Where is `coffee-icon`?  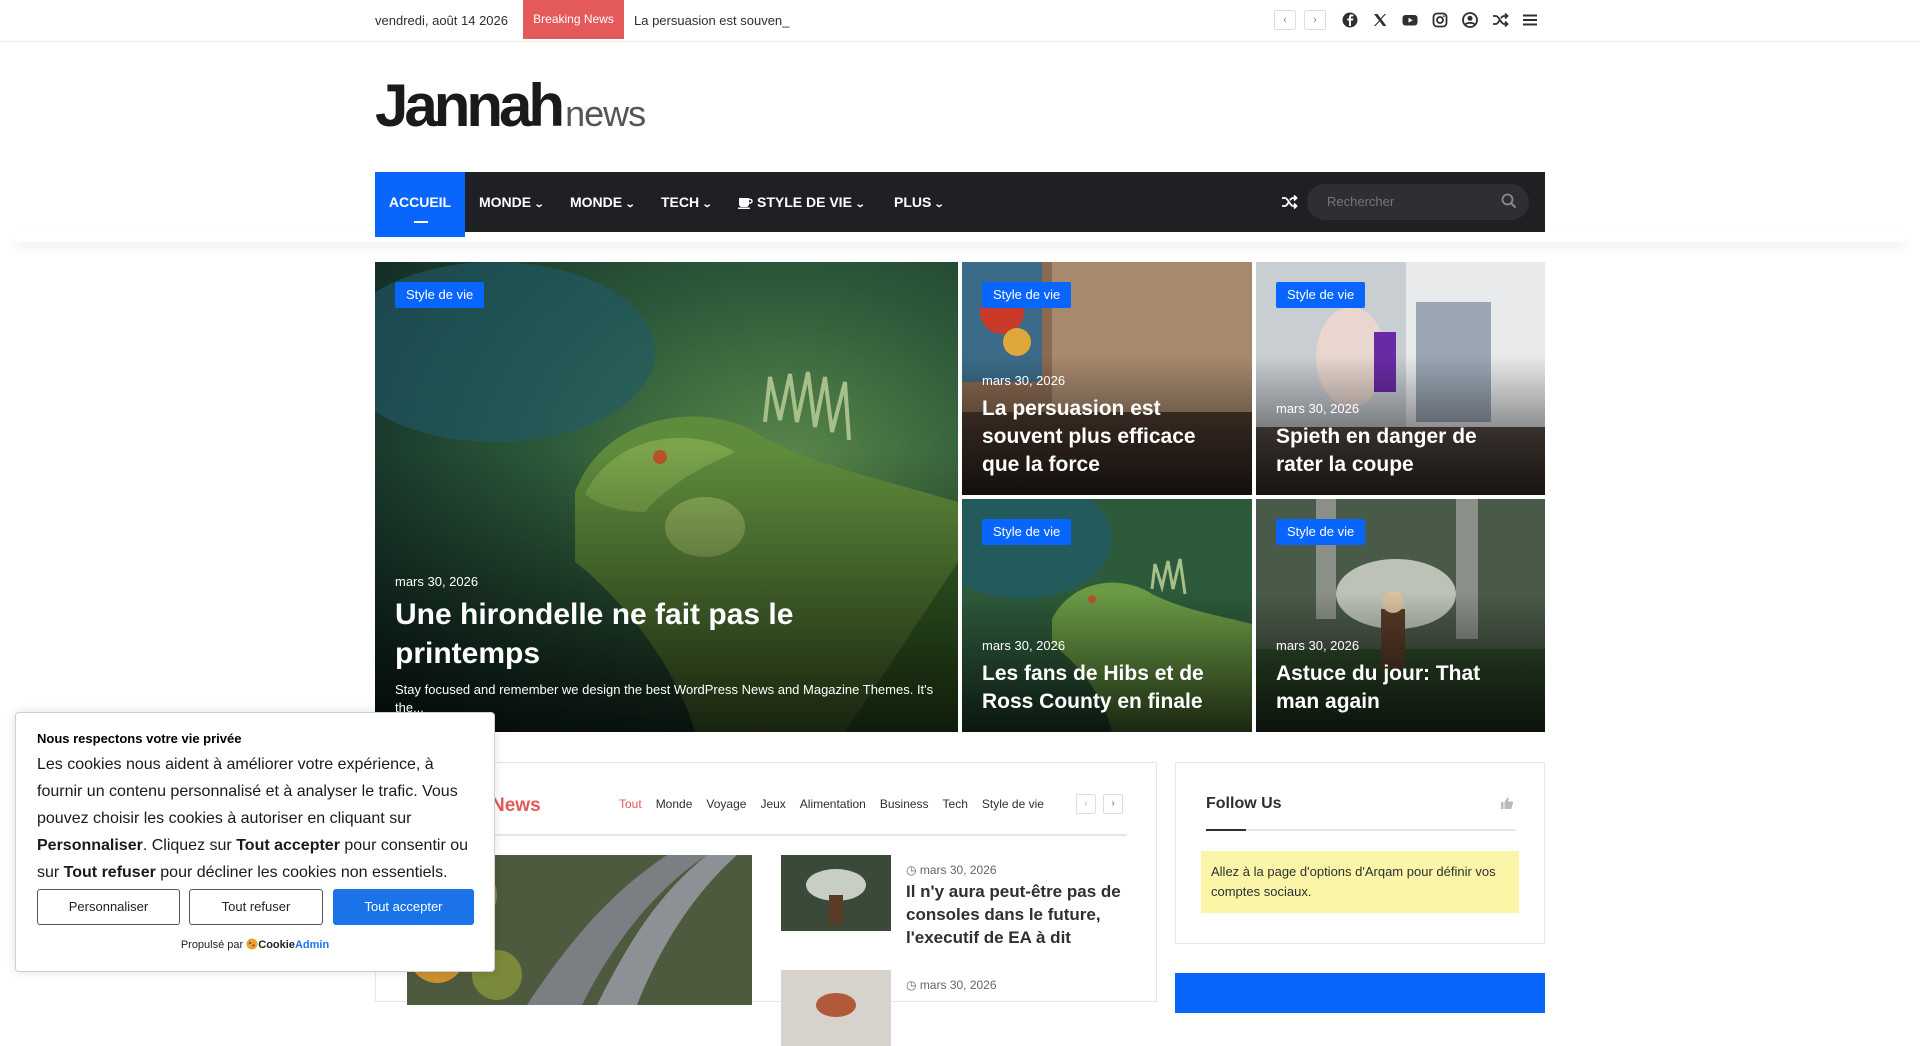
coffee-icon is located at coordinates (745, 203).